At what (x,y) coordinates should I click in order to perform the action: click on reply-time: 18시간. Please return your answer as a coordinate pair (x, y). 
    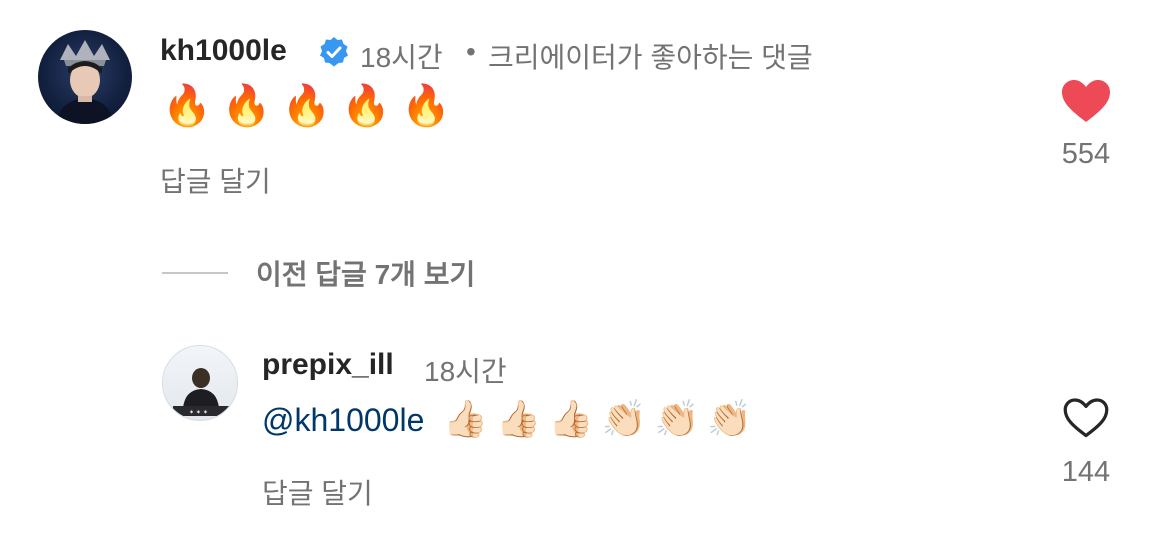
    Looking at the image, I should click on (465, 371).